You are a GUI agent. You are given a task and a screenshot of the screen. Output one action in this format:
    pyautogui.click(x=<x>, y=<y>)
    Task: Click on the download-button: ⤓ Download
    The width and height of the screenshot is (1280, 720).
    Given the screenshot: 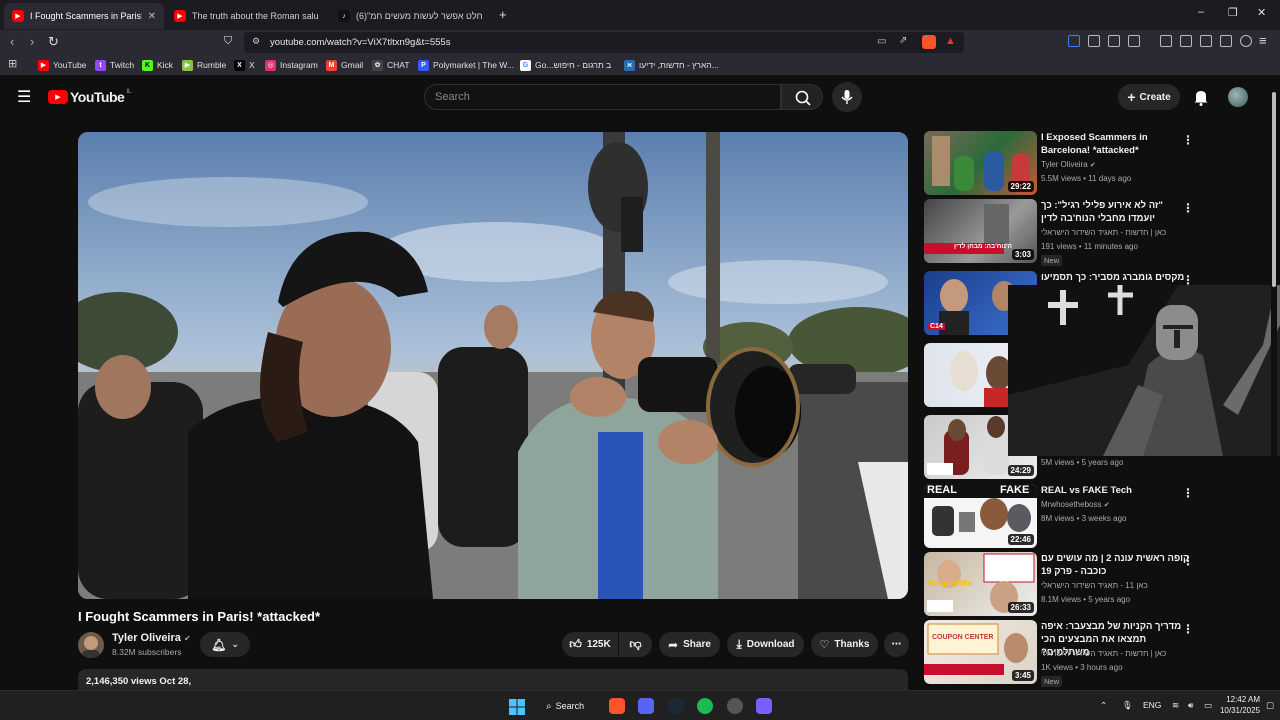 What is the action you would take?
    pyautogui.click(x=765, y=644)
    